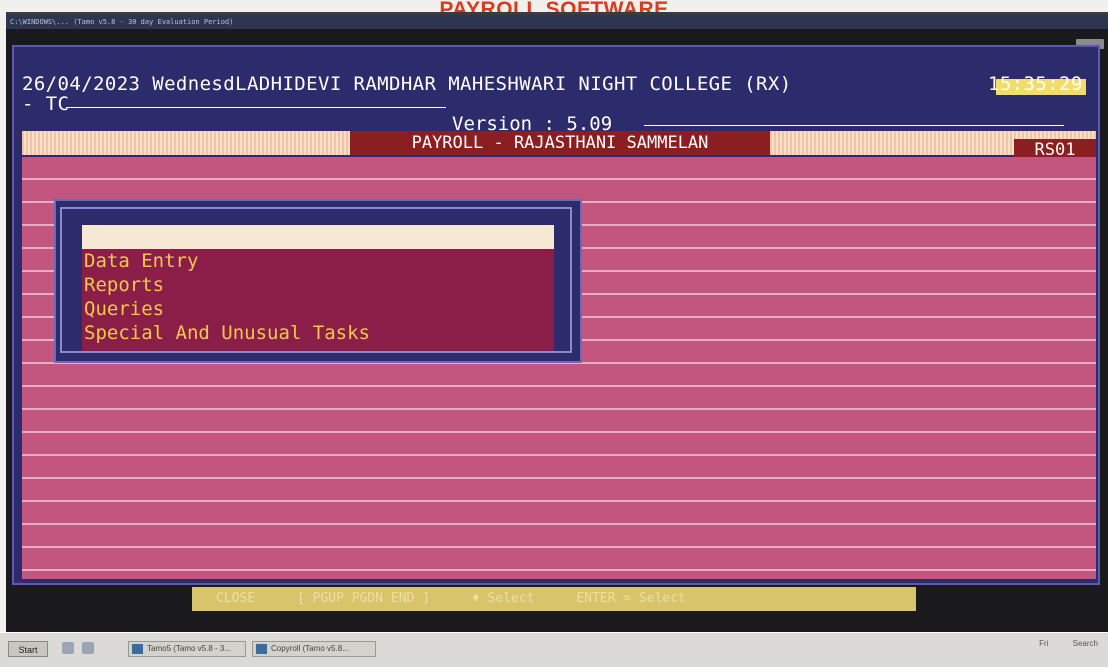 Image resolution: width=1108 pixels, height=667 pixels. What do you see at coordinates (28, 649) in the screenshot?
I see `start-button: Start` at bounding box center [28, 649].